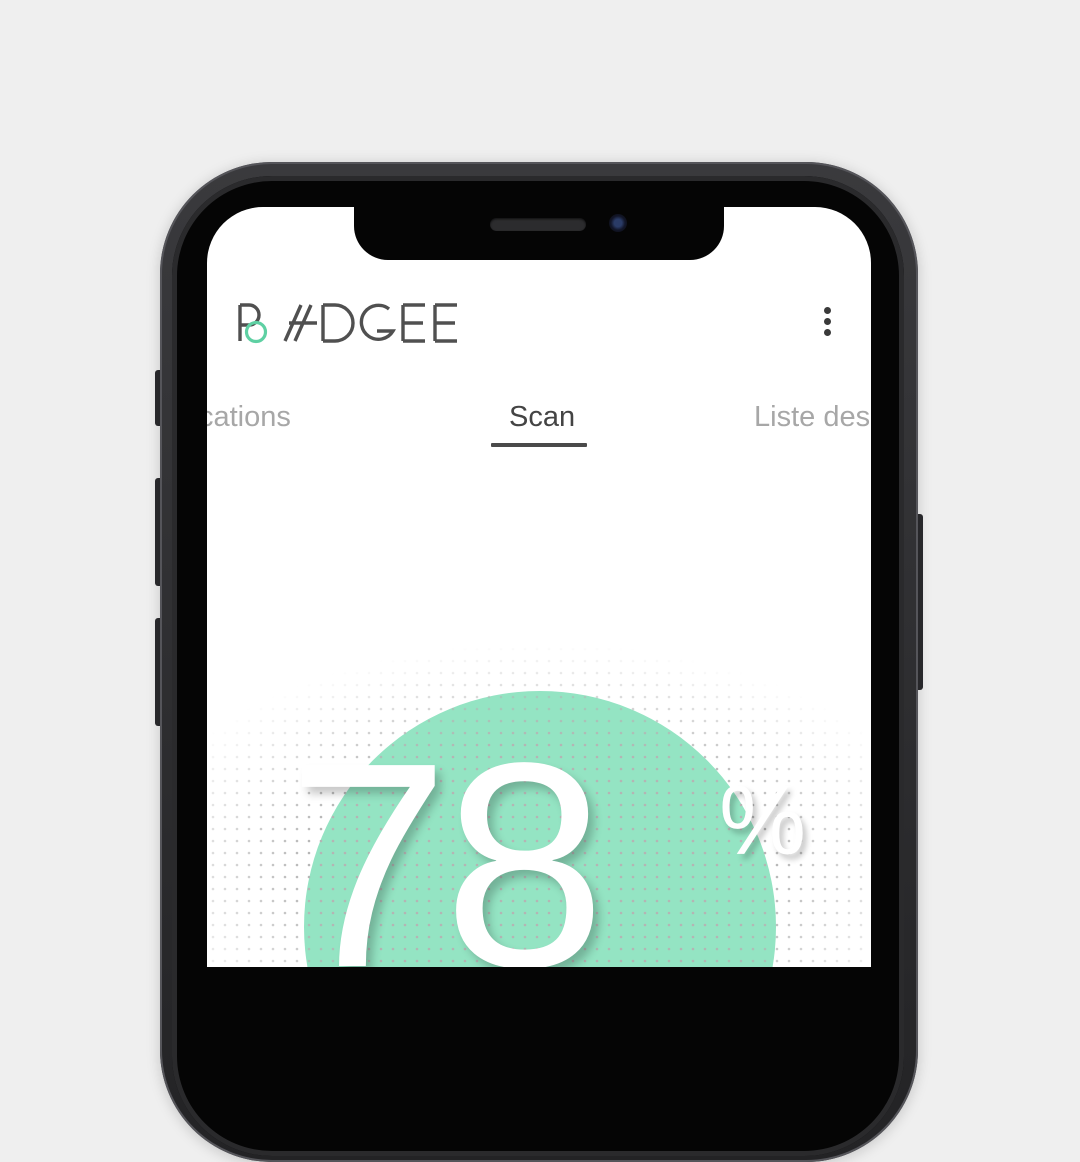 This screenshot has width=1080, height=1162. I want to click on tab-scan: Scan, so click(542, 417).